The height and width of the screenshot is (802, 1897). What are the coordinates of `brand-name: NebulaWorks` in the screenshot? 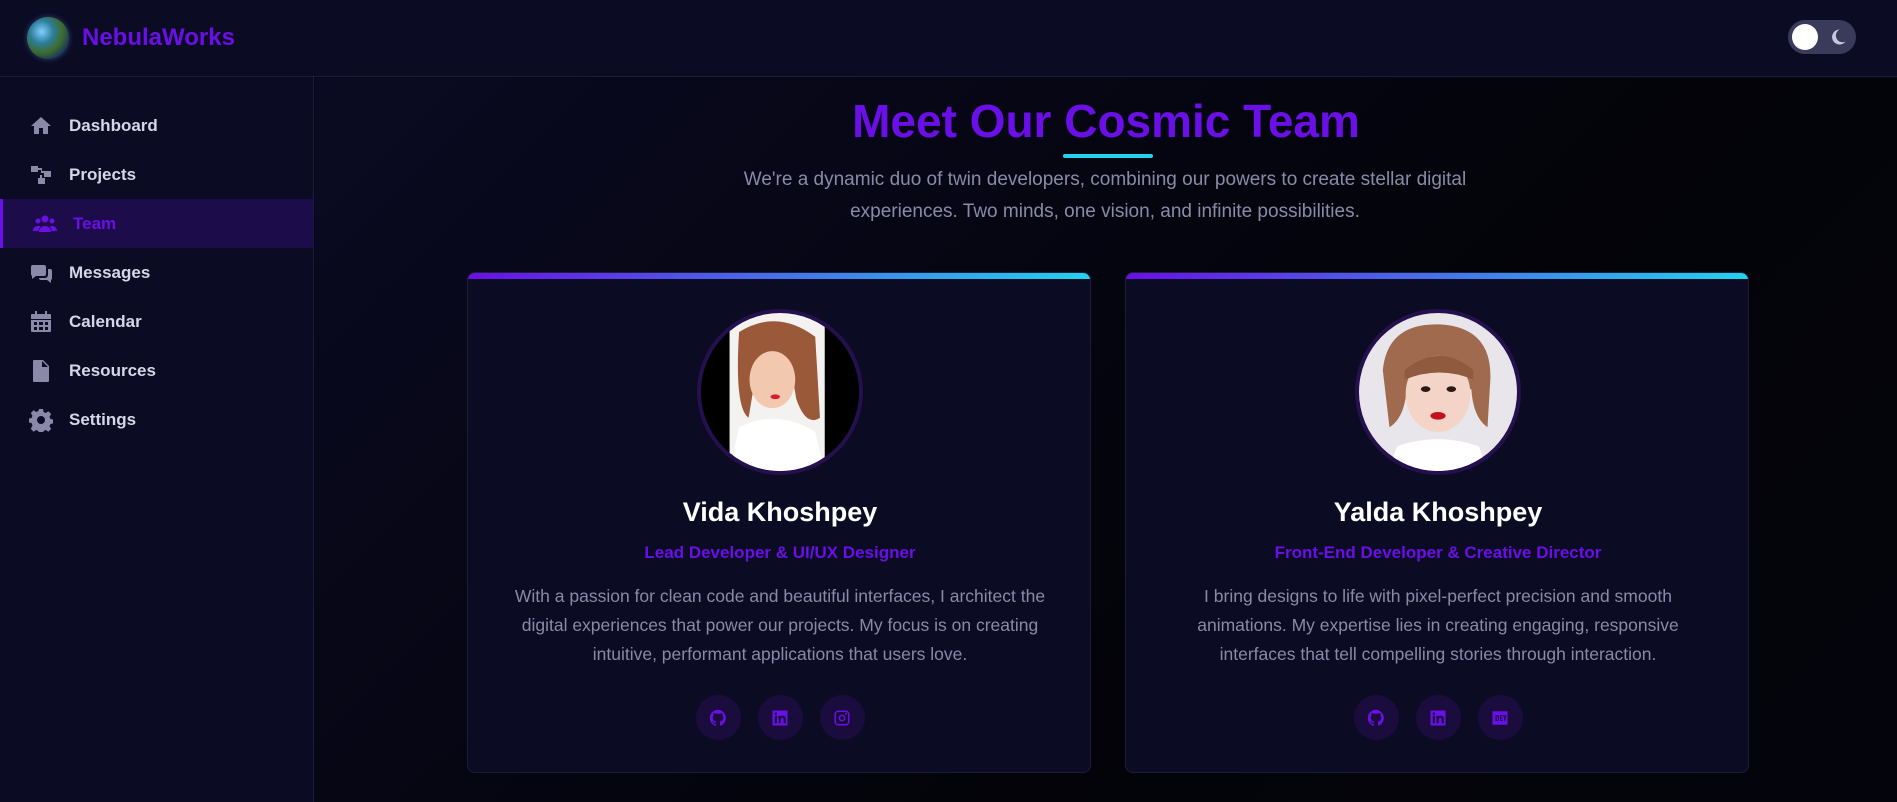 It's located at (158, 37).